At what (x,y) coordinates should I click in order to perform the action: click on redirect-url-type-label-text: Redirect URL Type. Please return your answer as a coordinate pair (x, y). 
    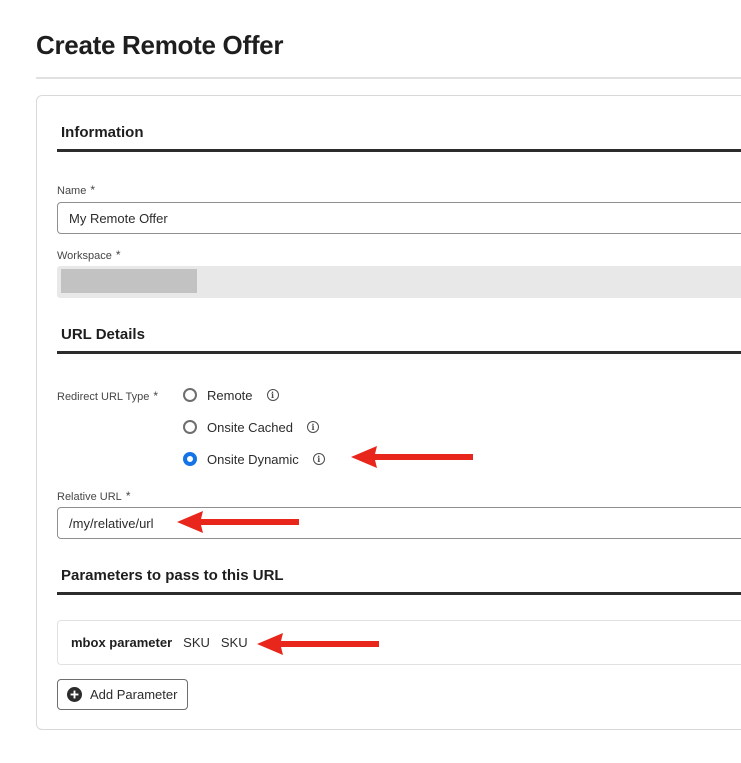
    Looking at the image, I should click on (103, 397).